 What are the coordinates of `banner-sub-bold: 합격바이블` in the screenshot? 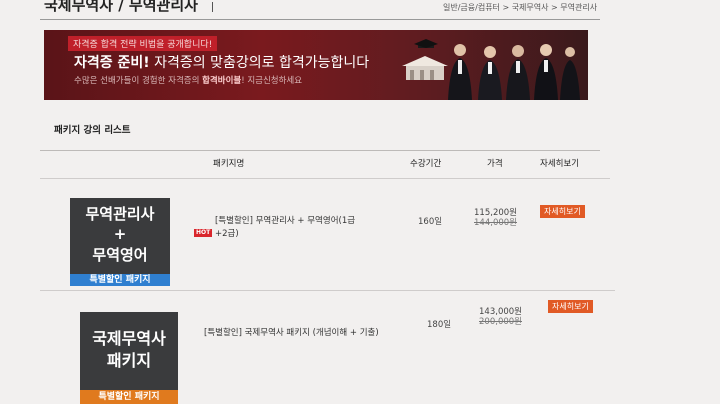 It's located at (222, 81).